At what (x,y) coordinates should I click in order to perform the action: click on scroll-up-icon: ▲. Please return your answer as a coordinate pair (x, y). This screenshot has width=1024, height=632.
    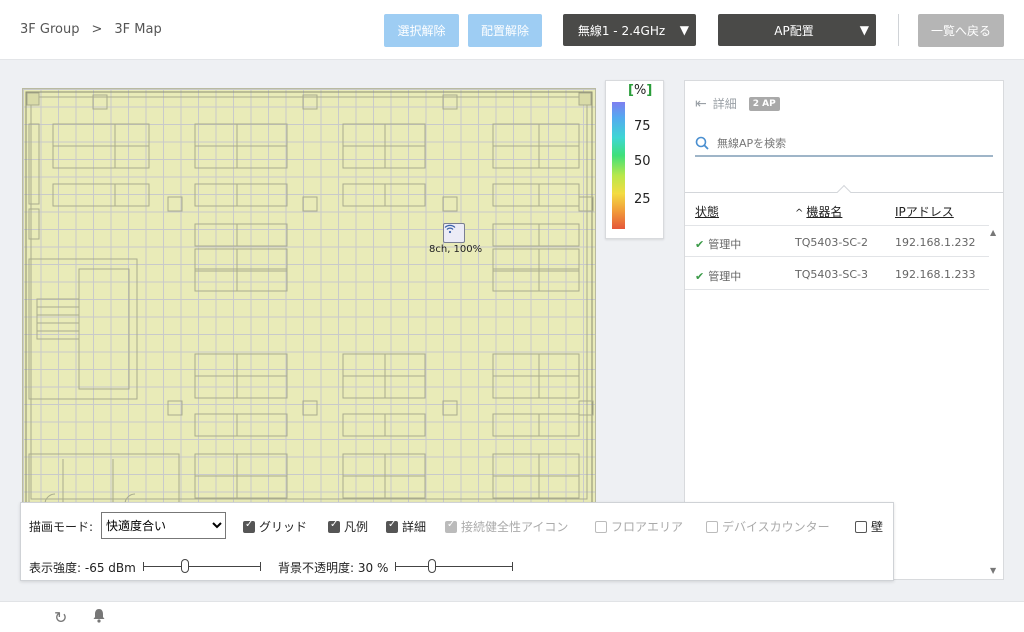
    Looking at the image, I should click on (993, 232).